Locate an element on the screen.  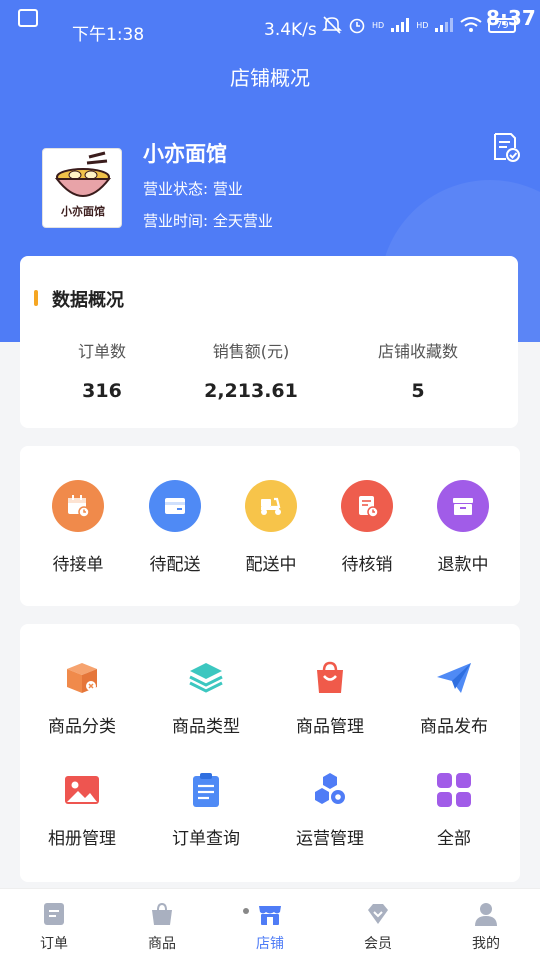
tool-label: 全部 is located at coordinates (454, 839).